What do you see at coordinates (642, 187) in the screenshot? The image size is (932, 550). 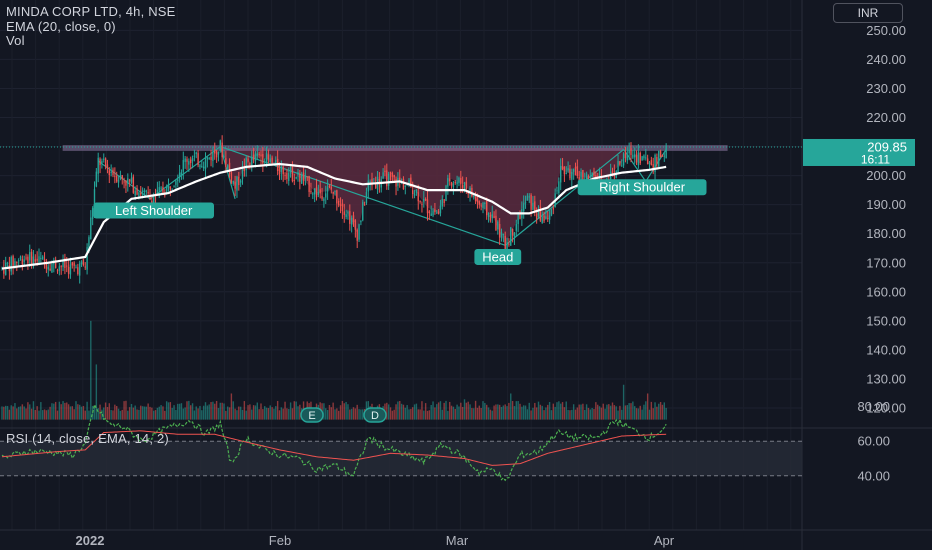 I see `annotation-label: Right Shoulder` at bounding box center [642, 187].